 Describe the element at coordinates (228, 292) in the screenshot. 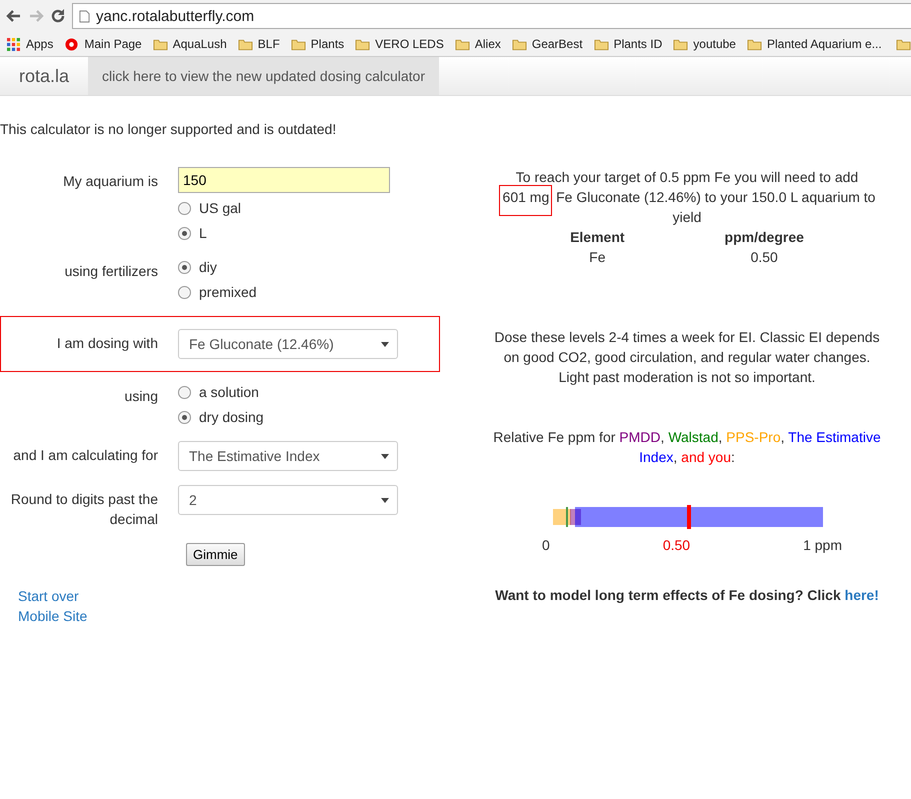

I see `radio-label: premixed` at that location.